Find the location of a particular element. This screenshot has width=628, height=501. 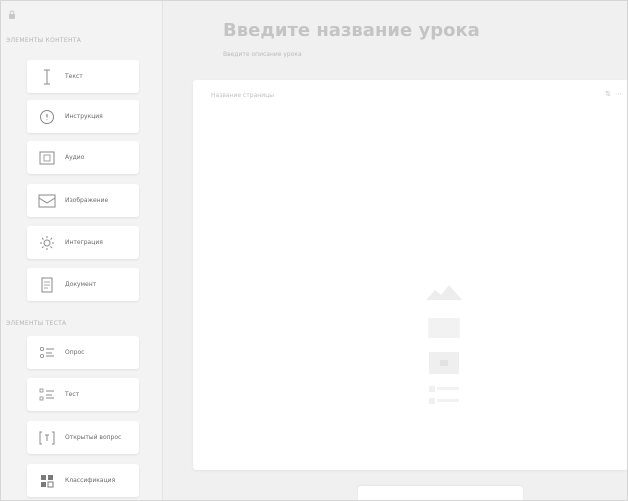

tool-text: Текст is located at coordinates (83, 76).